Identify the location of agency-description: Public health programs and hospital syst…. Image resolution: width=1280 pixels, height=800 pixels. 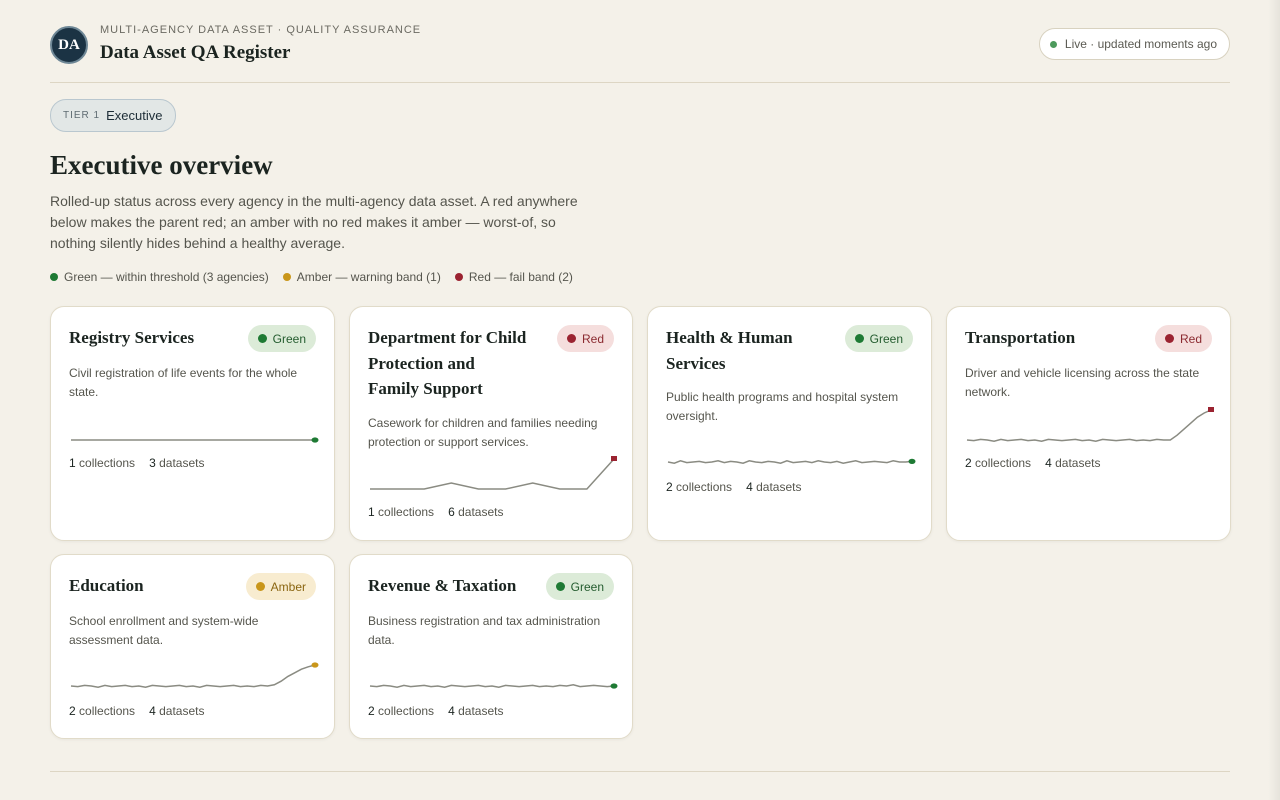
(782, 406).